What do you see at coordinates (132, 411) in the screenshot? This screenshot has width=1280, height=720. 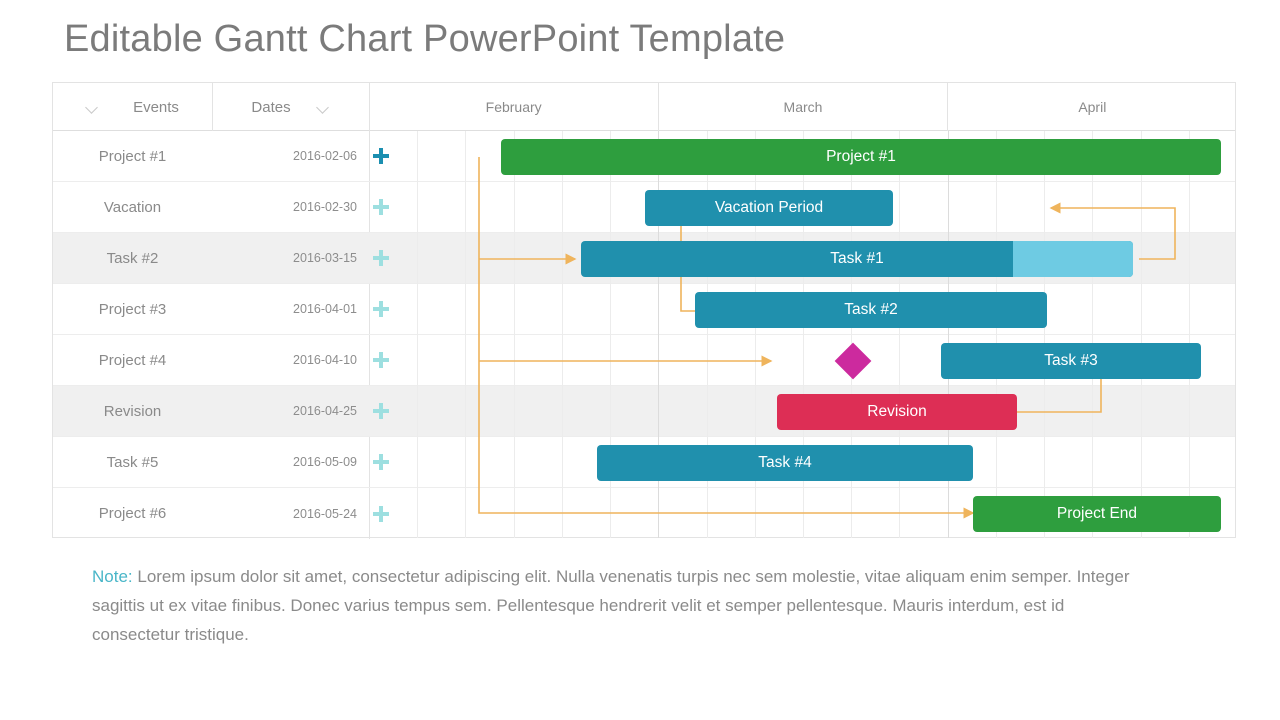 I see `row-event-label: Revision` at bounding box center [132, 411].